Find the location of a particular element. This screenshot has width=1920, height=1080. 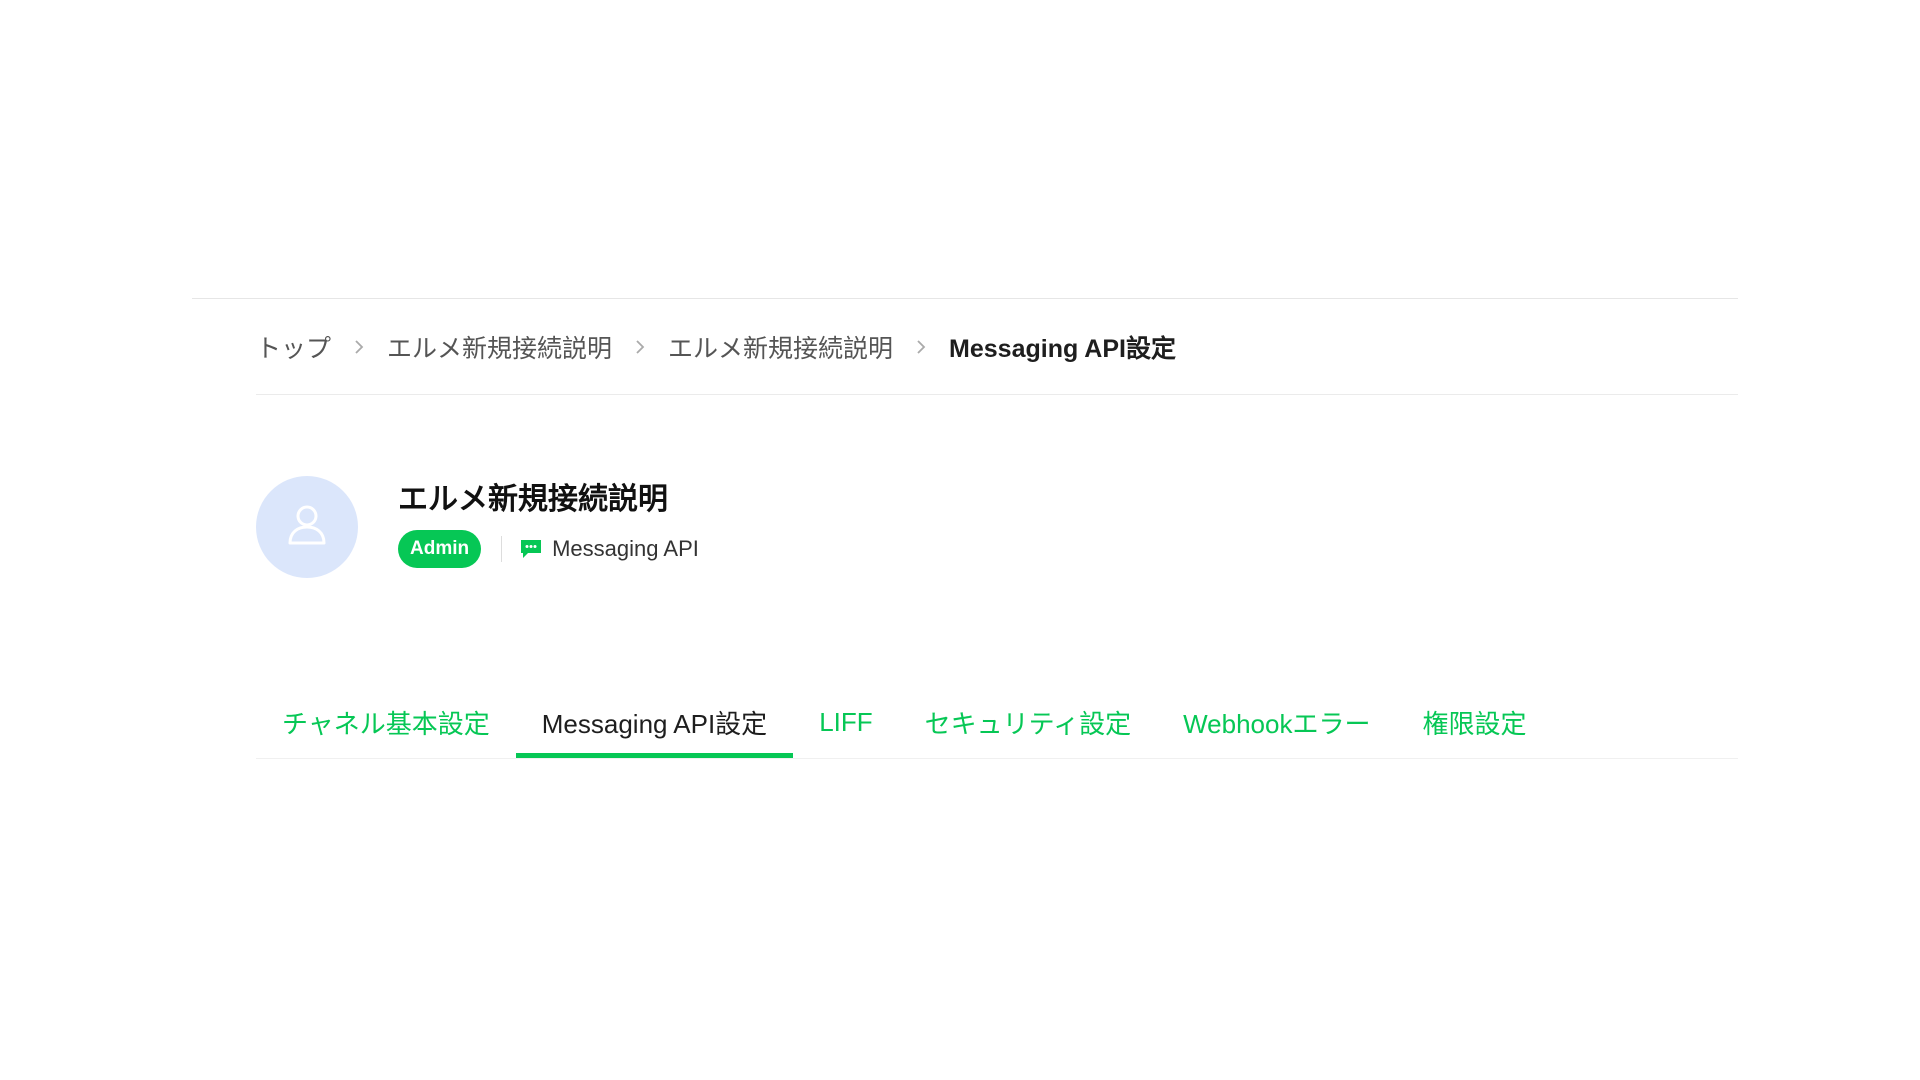

tab-liff: LIFF is located at coordinates (845, 722).